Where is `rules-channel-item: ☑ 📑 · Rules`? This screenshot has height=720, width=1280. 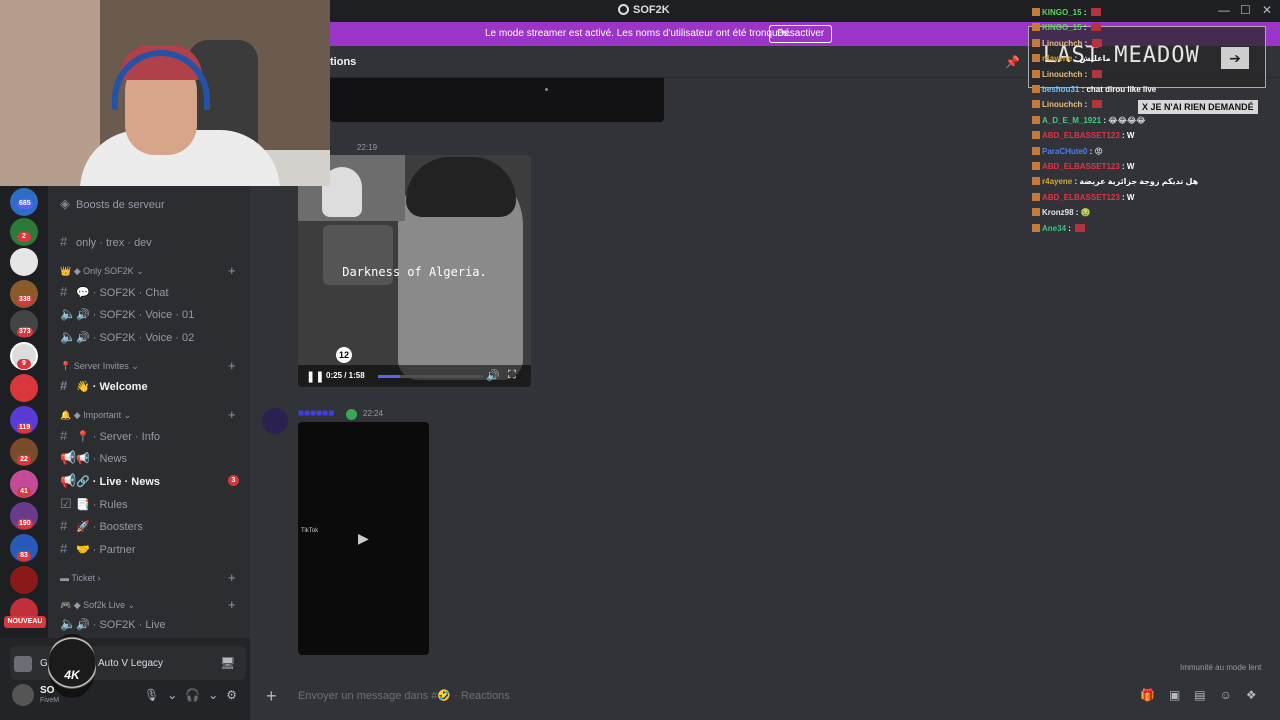
rules-channel-item: ☑ 📑 · Rules is located at coordinates (94, 504).